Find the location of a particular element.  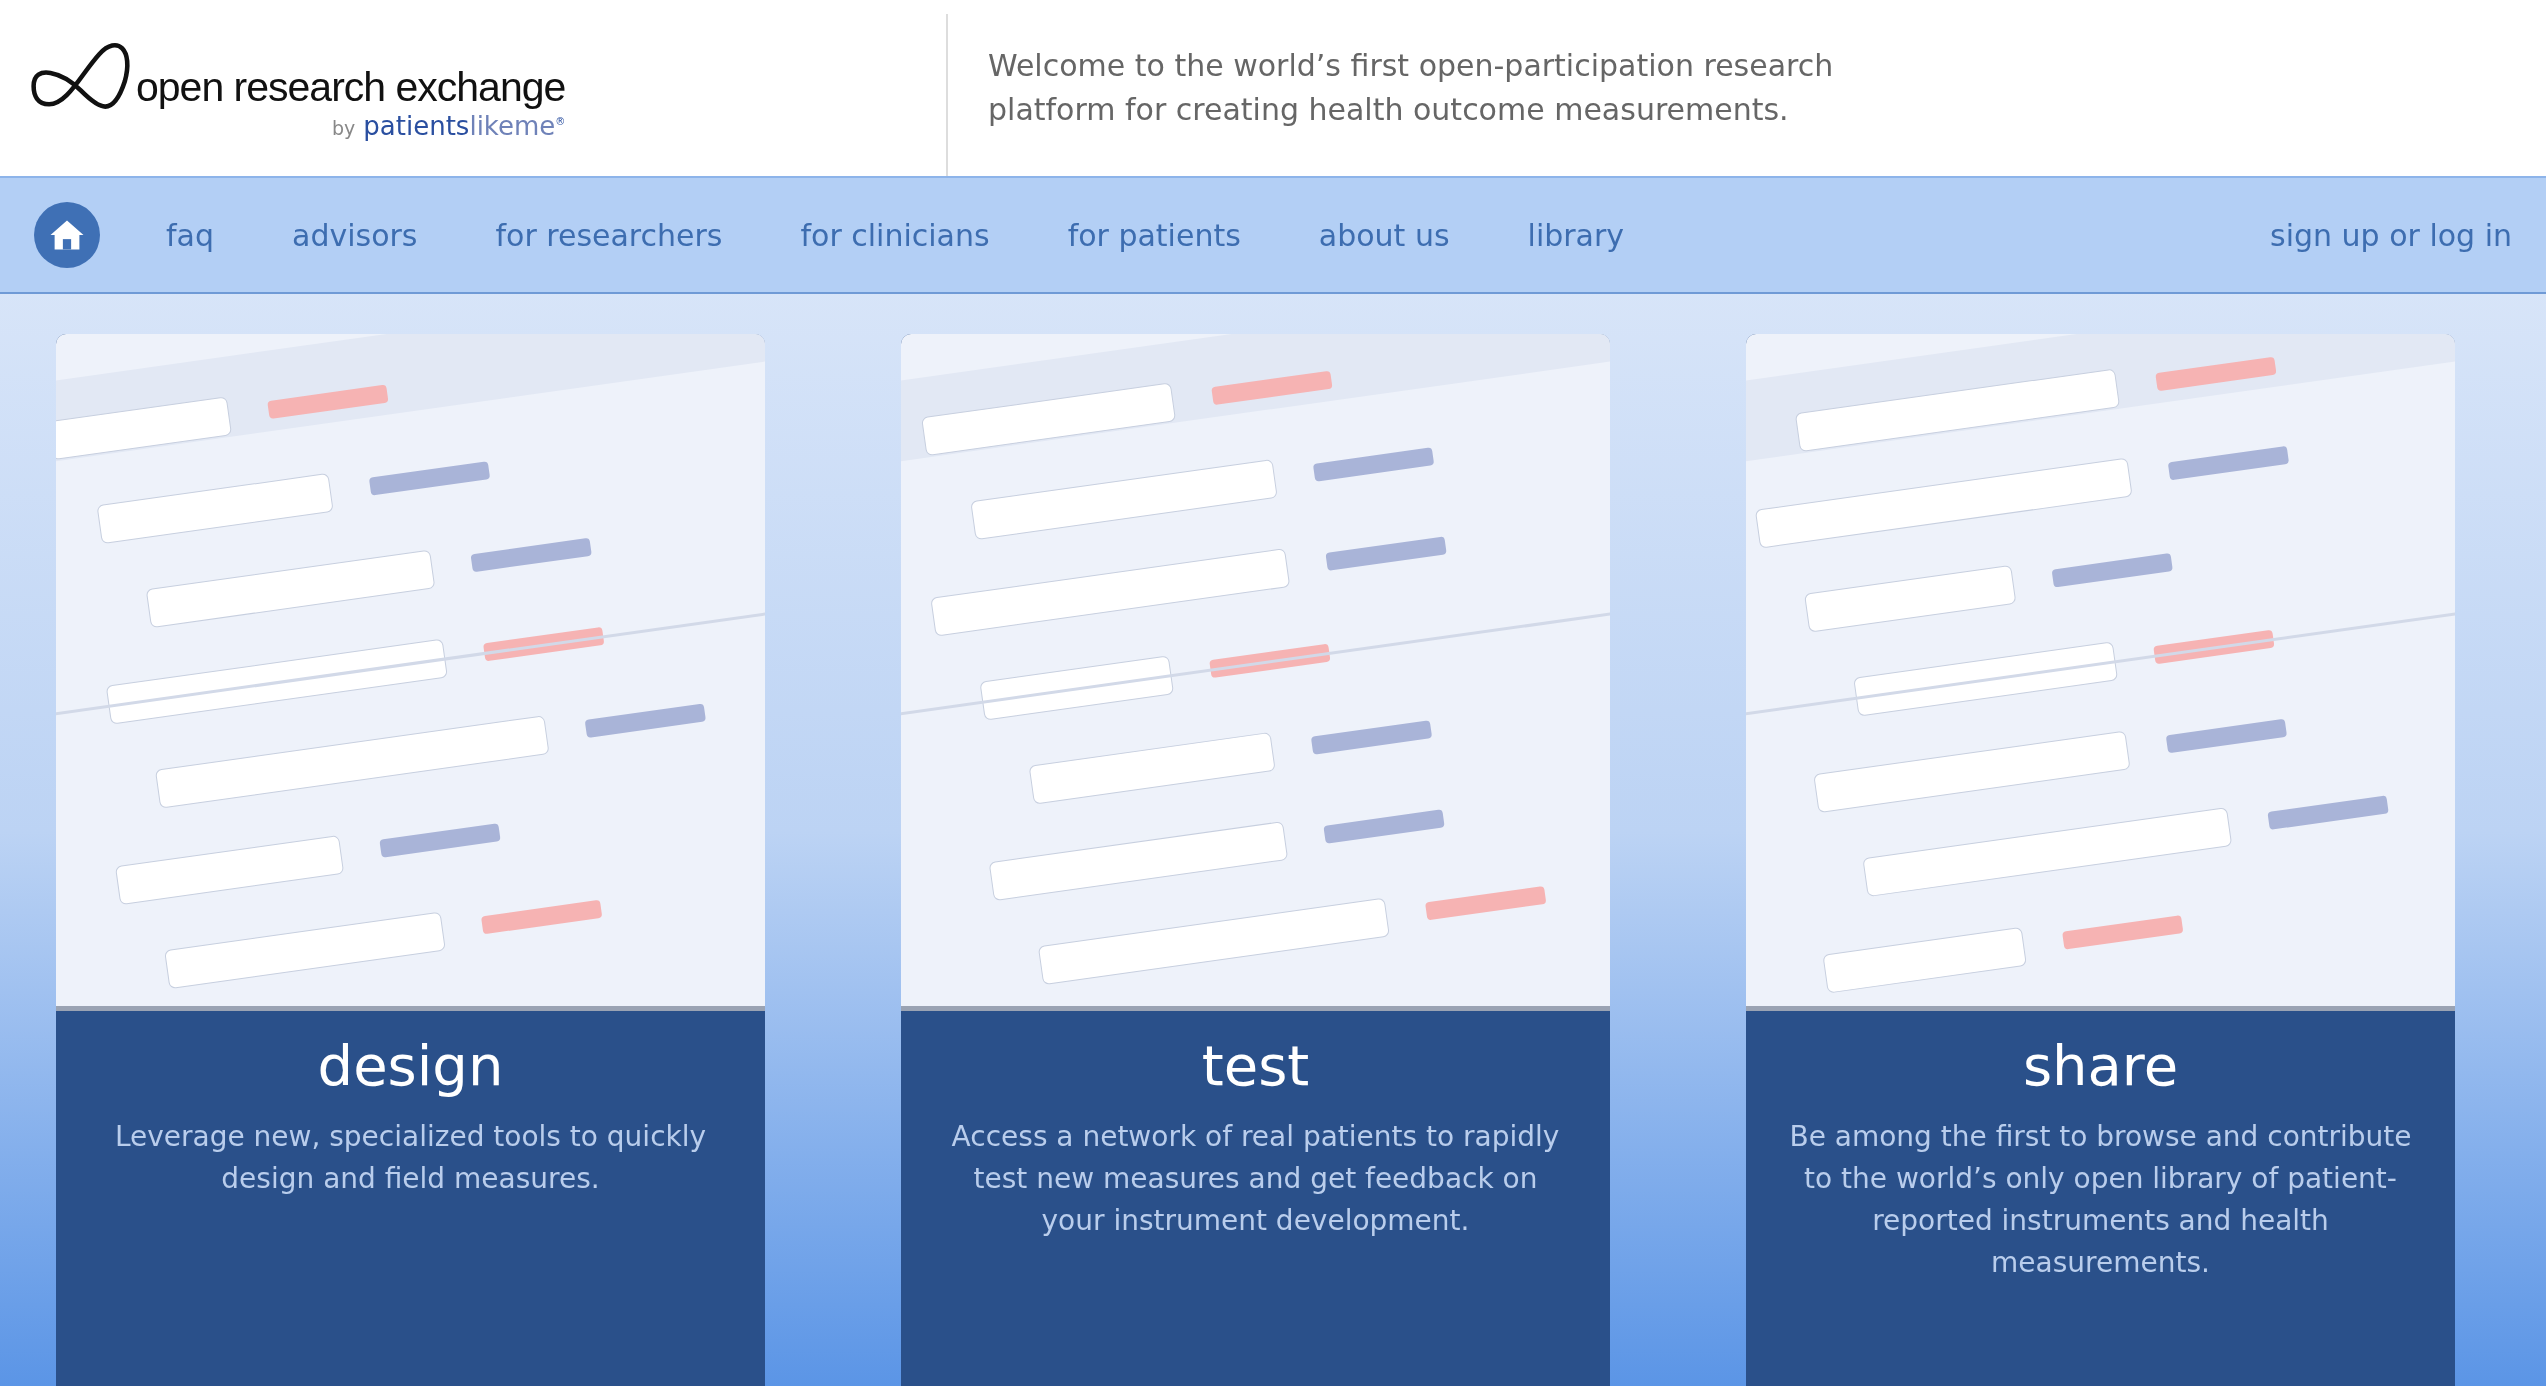

nav-link: about us is located at coordinates (1384, 235).